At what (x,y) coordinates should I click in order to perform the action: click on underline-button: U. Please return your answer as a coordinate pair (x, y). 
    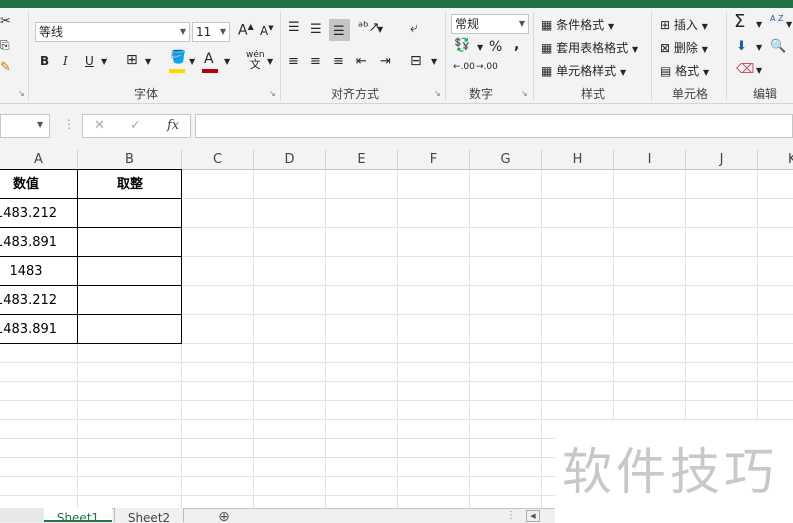
    Looking at the image, I should click on (89, 61).